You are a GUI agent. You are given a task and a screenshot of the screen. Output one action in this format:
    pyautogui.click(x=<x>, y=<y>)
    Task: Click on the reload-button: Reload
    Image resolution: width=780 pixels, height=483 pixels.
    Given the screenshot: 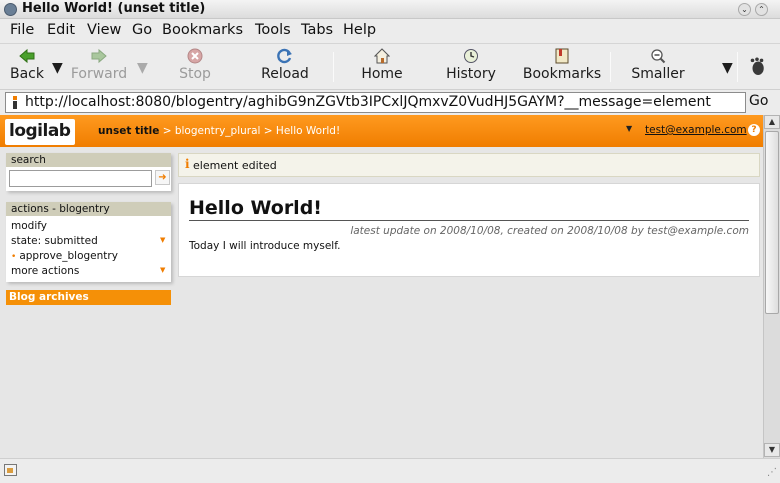 What is the action you would take?
    pyautogui.click(x=285, y=68)
    